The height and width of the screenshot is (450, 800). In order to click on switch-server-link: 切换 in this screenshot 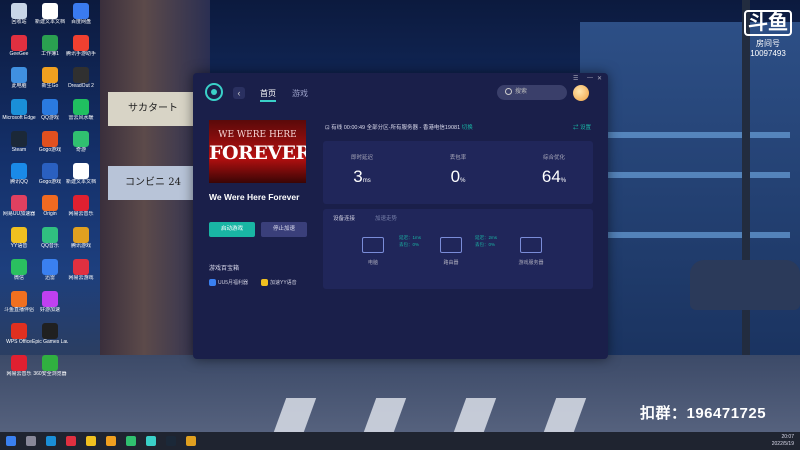, I will do `click(467, 128)`.